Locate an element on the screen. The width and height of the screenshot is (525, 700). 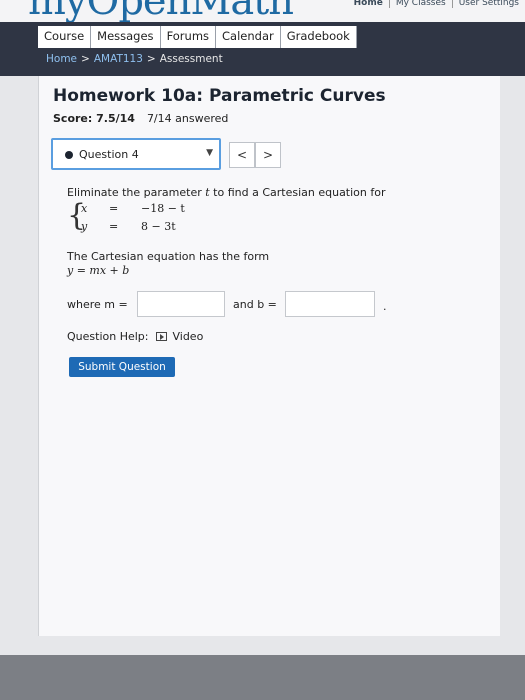
prompt-param: t is located at coordinates (207, 192).